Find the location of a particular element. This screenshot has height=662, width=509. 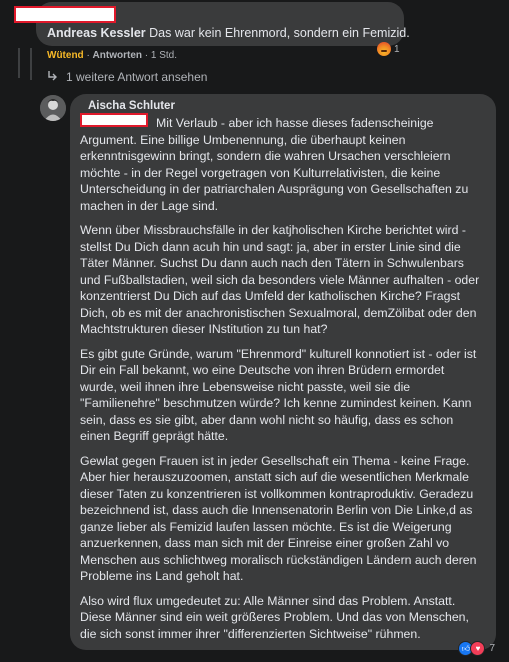

reaction-label: Wütend is located at coordinates (65, 55).